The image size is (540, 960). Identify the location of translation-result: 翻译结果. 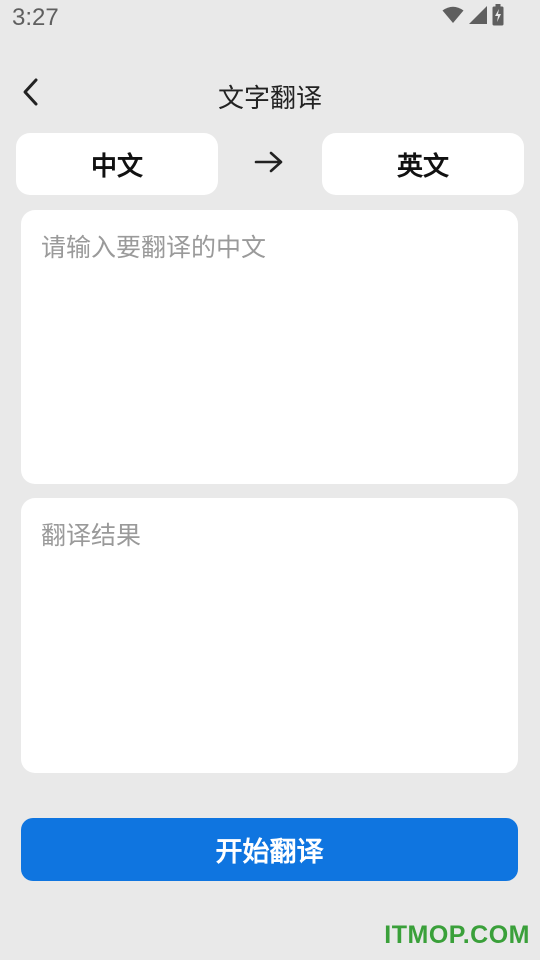
(91, 535).